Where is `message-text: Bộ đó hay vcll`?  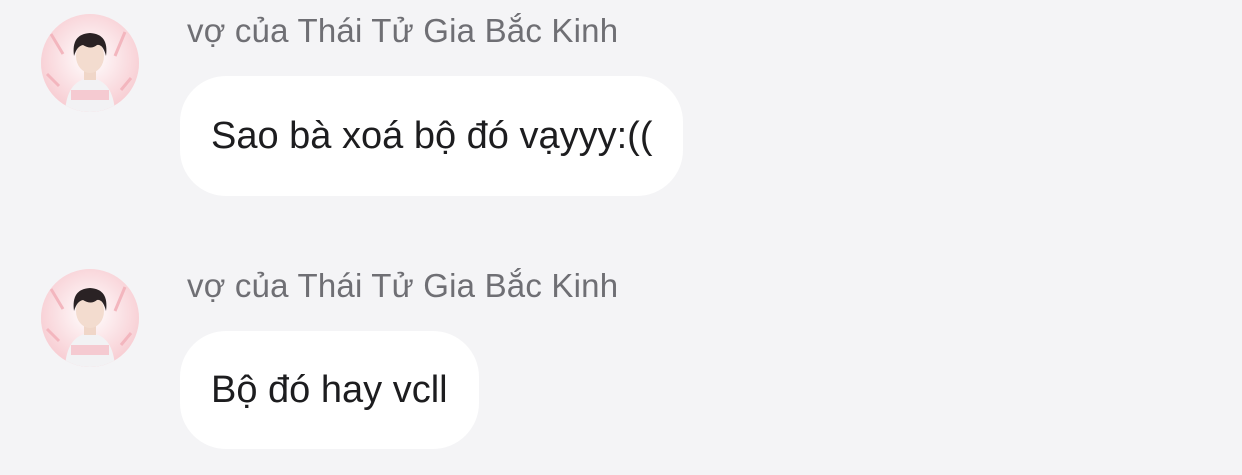 message-text: Bộ đó hay vcll is located at coordinates (329, 390).